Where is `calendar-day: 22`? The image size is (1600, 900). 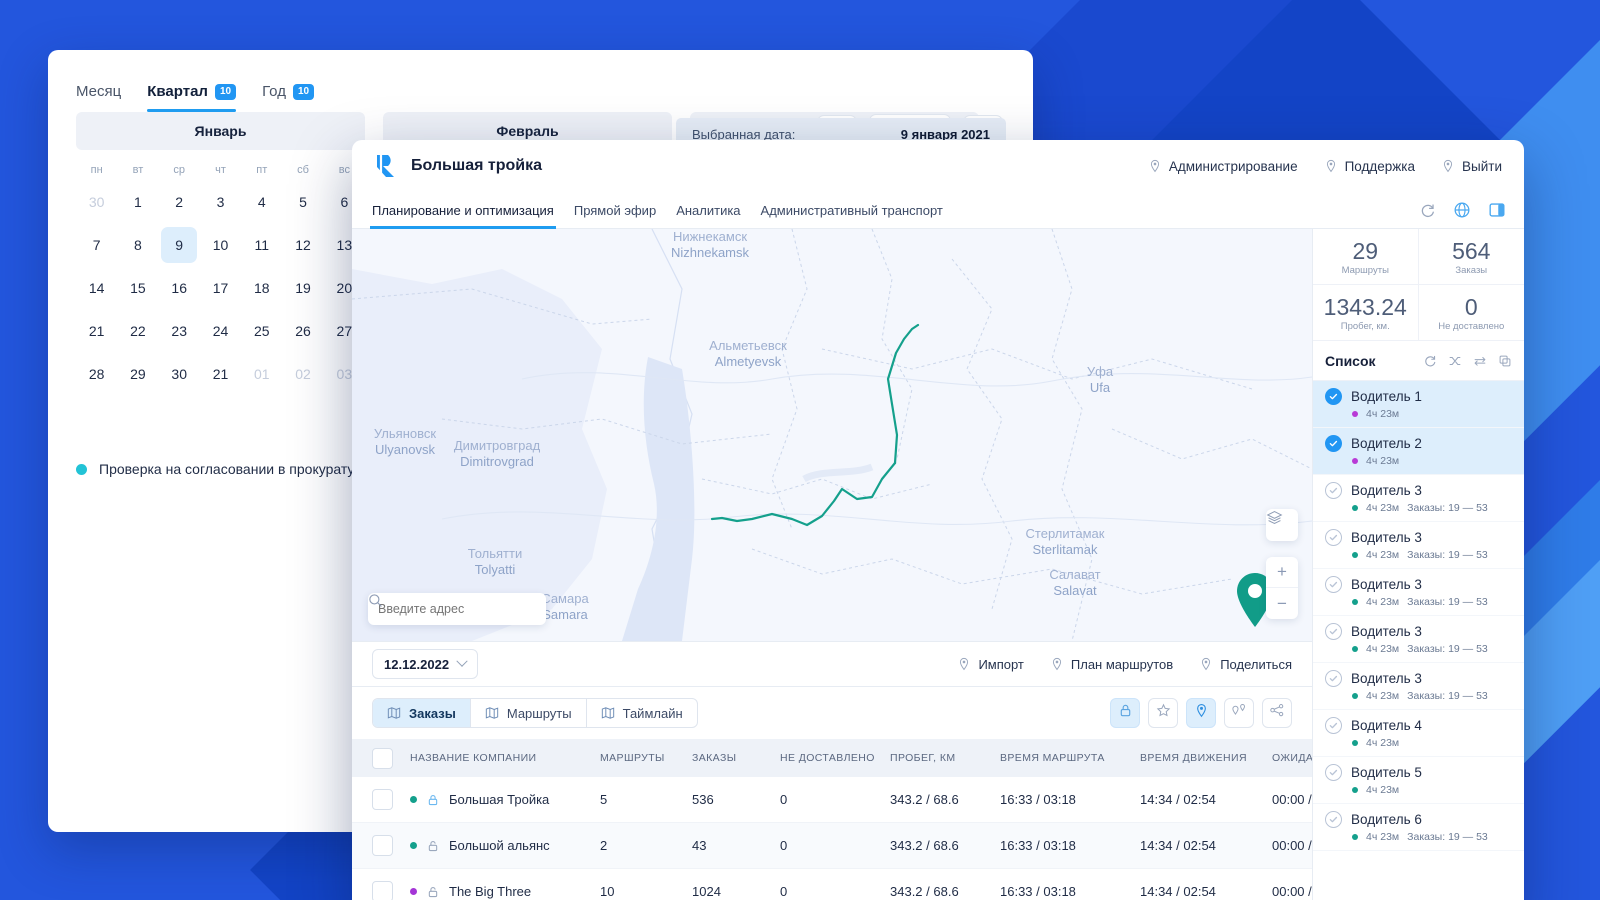
calendar-day: 22 is located at coordinates (137, 330).